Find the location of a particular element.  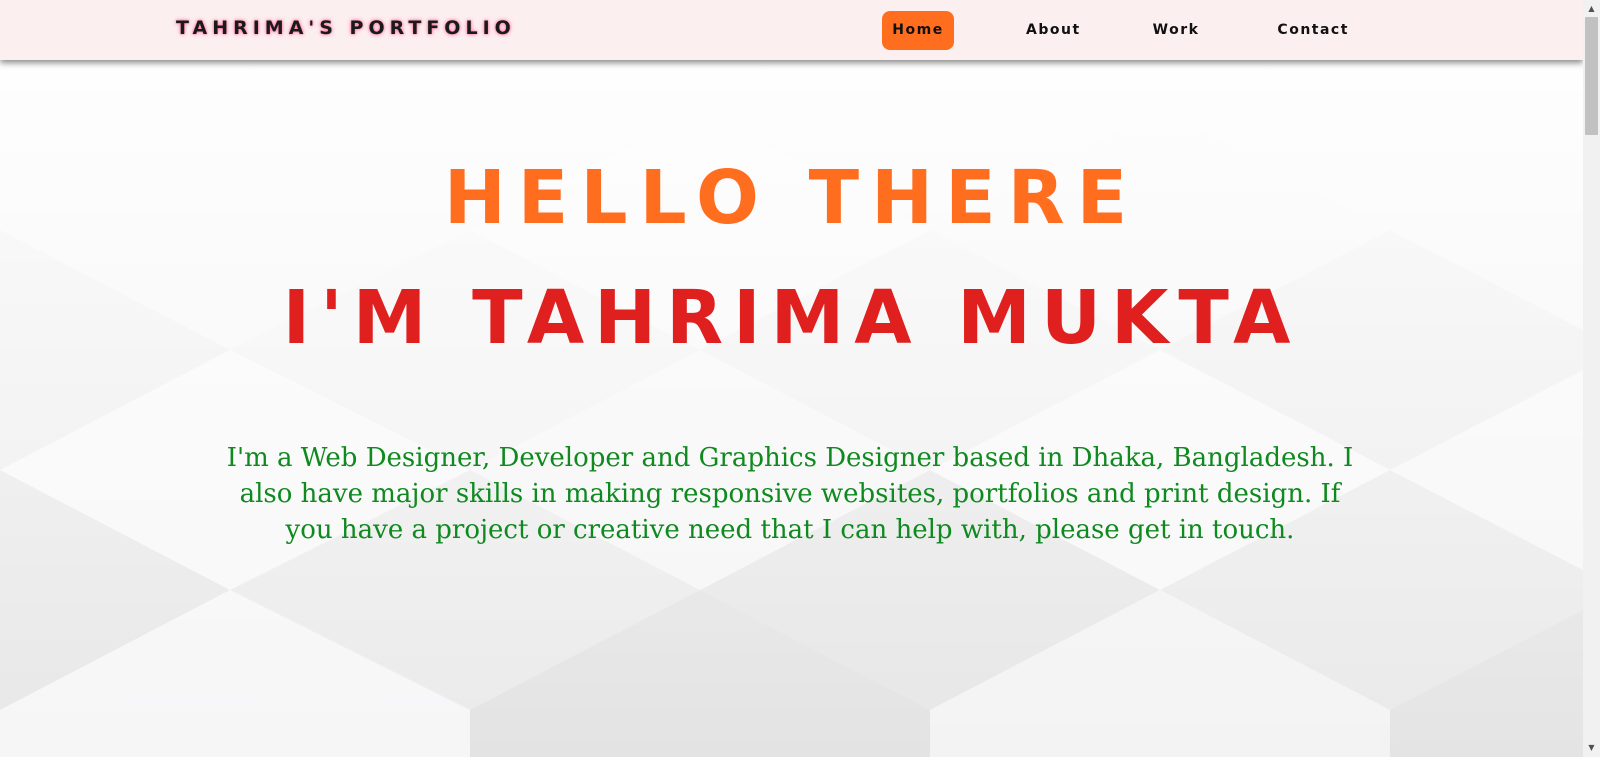

scrollbar-thumb is located at coordinates (1591, 76).